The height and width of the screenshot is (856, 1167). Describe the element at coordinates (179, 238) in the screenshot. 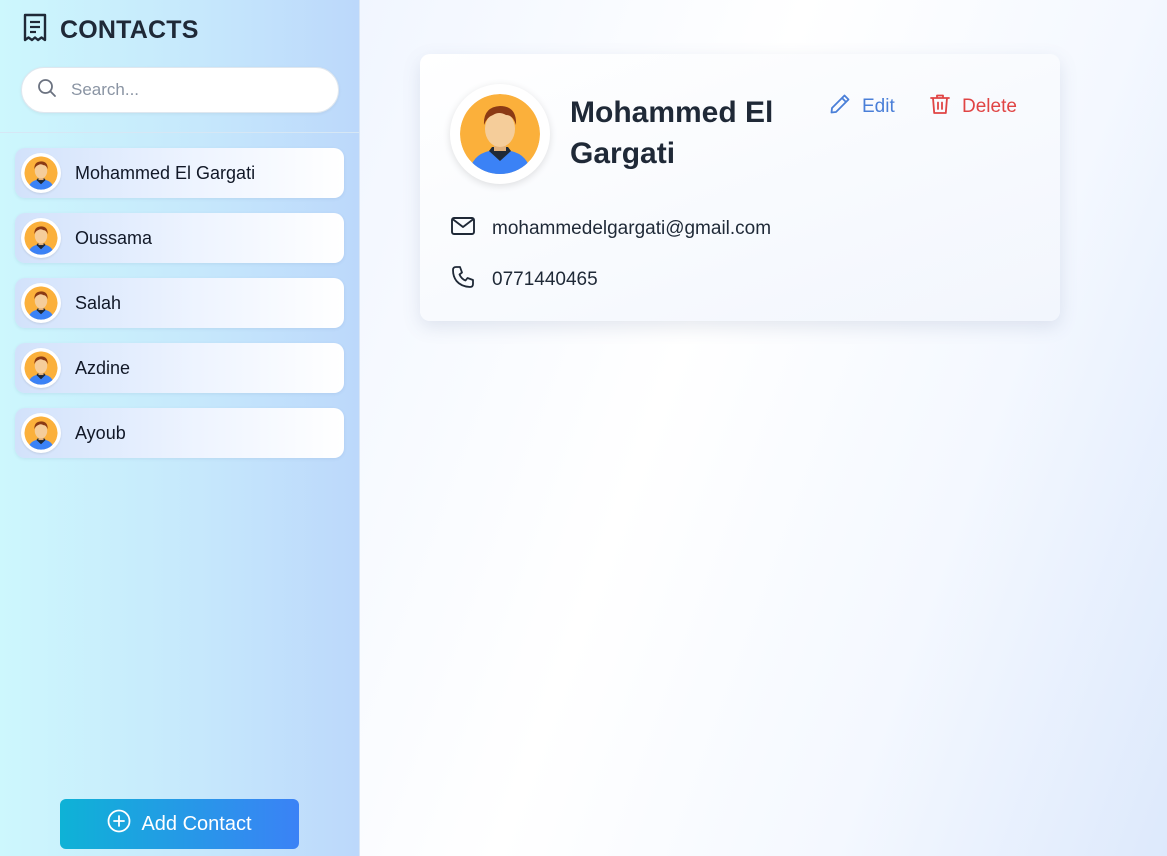

I see `list-item: Oussama` at that location.